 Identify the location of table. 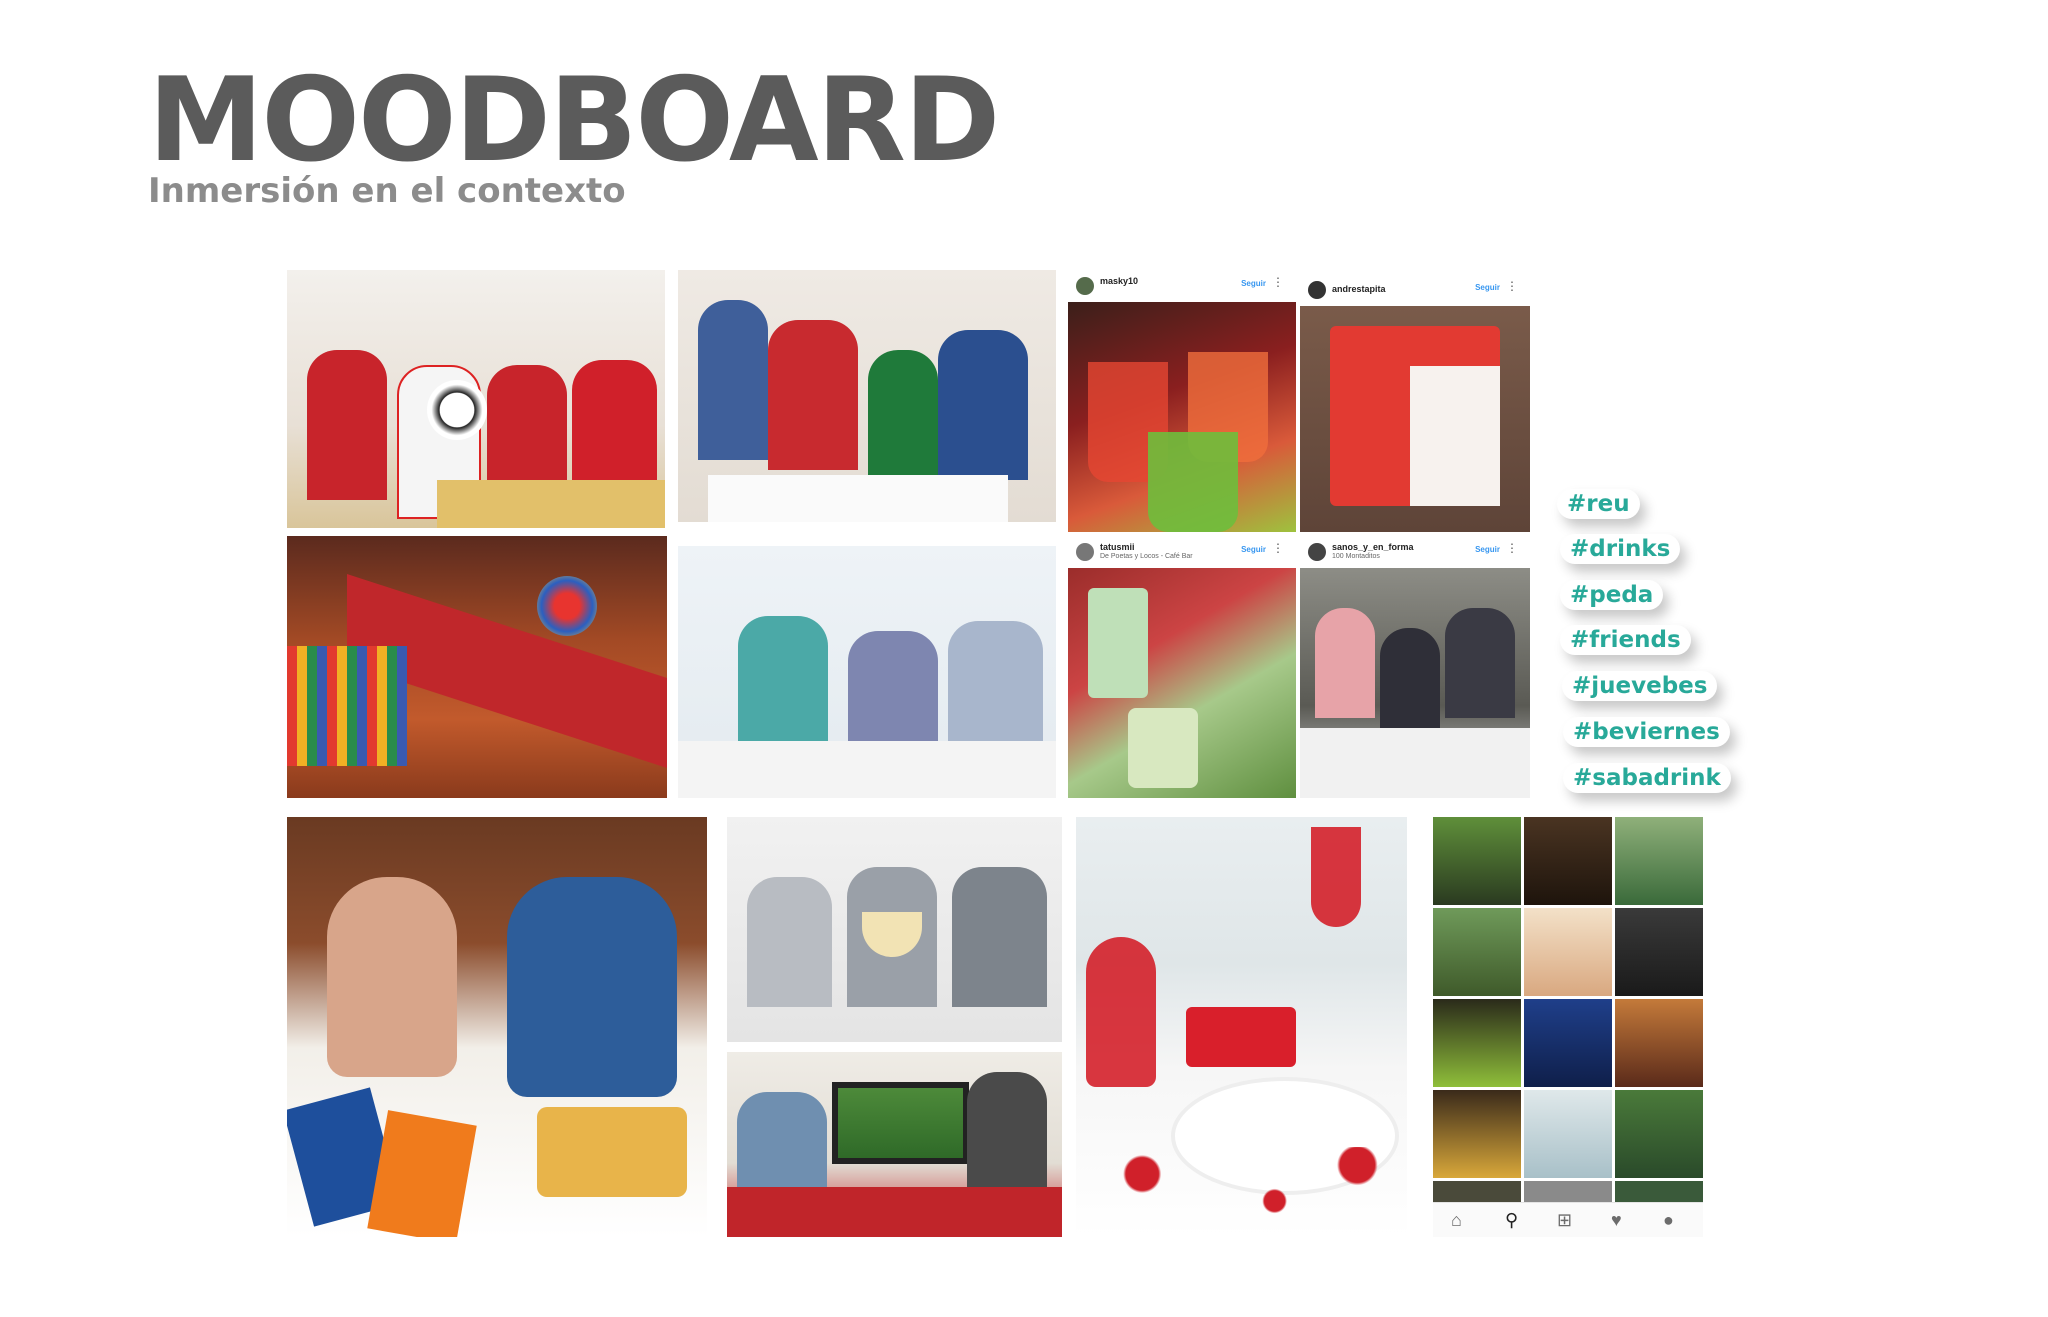
(1415, 763).